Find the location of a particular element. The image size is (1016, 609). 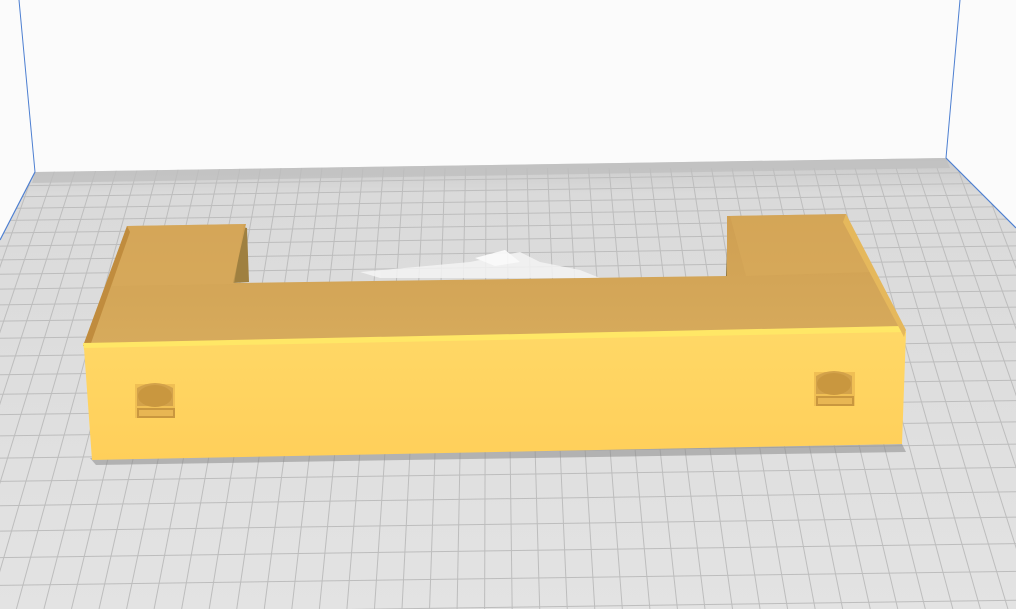

hole-left is located at coordinates (155, 400).